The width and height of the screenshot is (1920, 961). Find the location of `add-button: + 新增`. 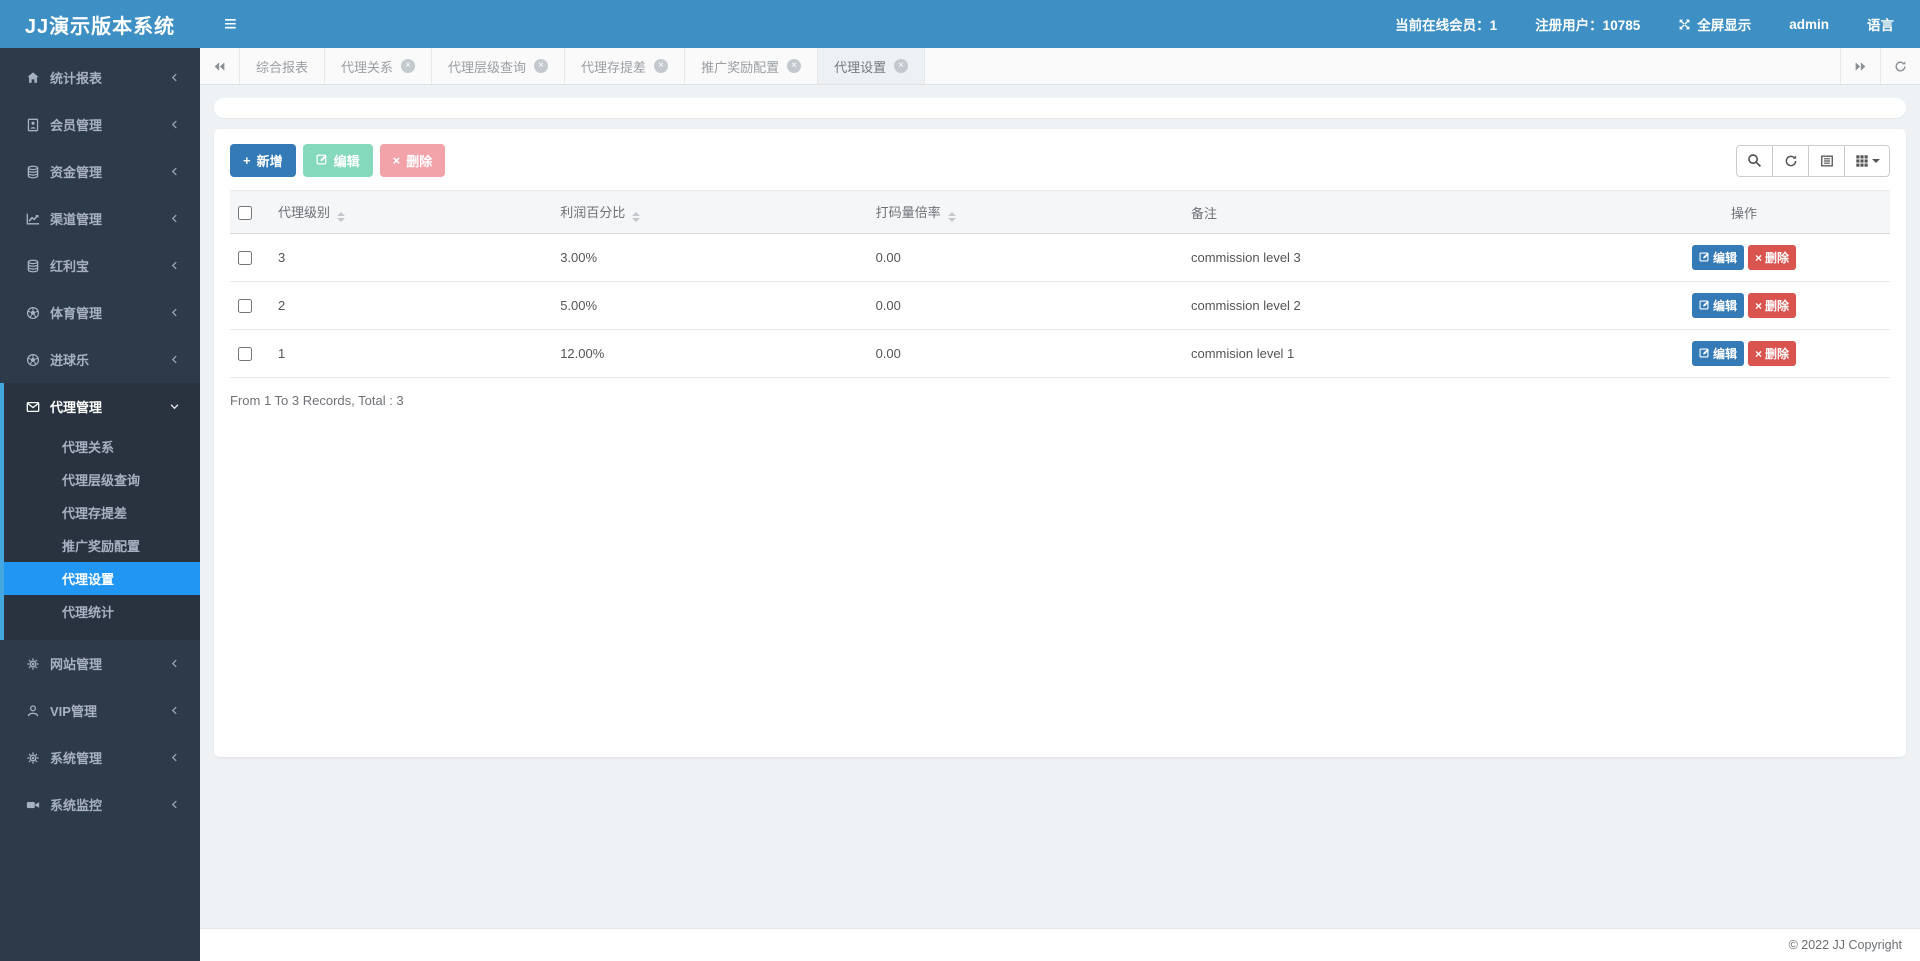

add-button: + 新增 is located at coordinates (263, 160).